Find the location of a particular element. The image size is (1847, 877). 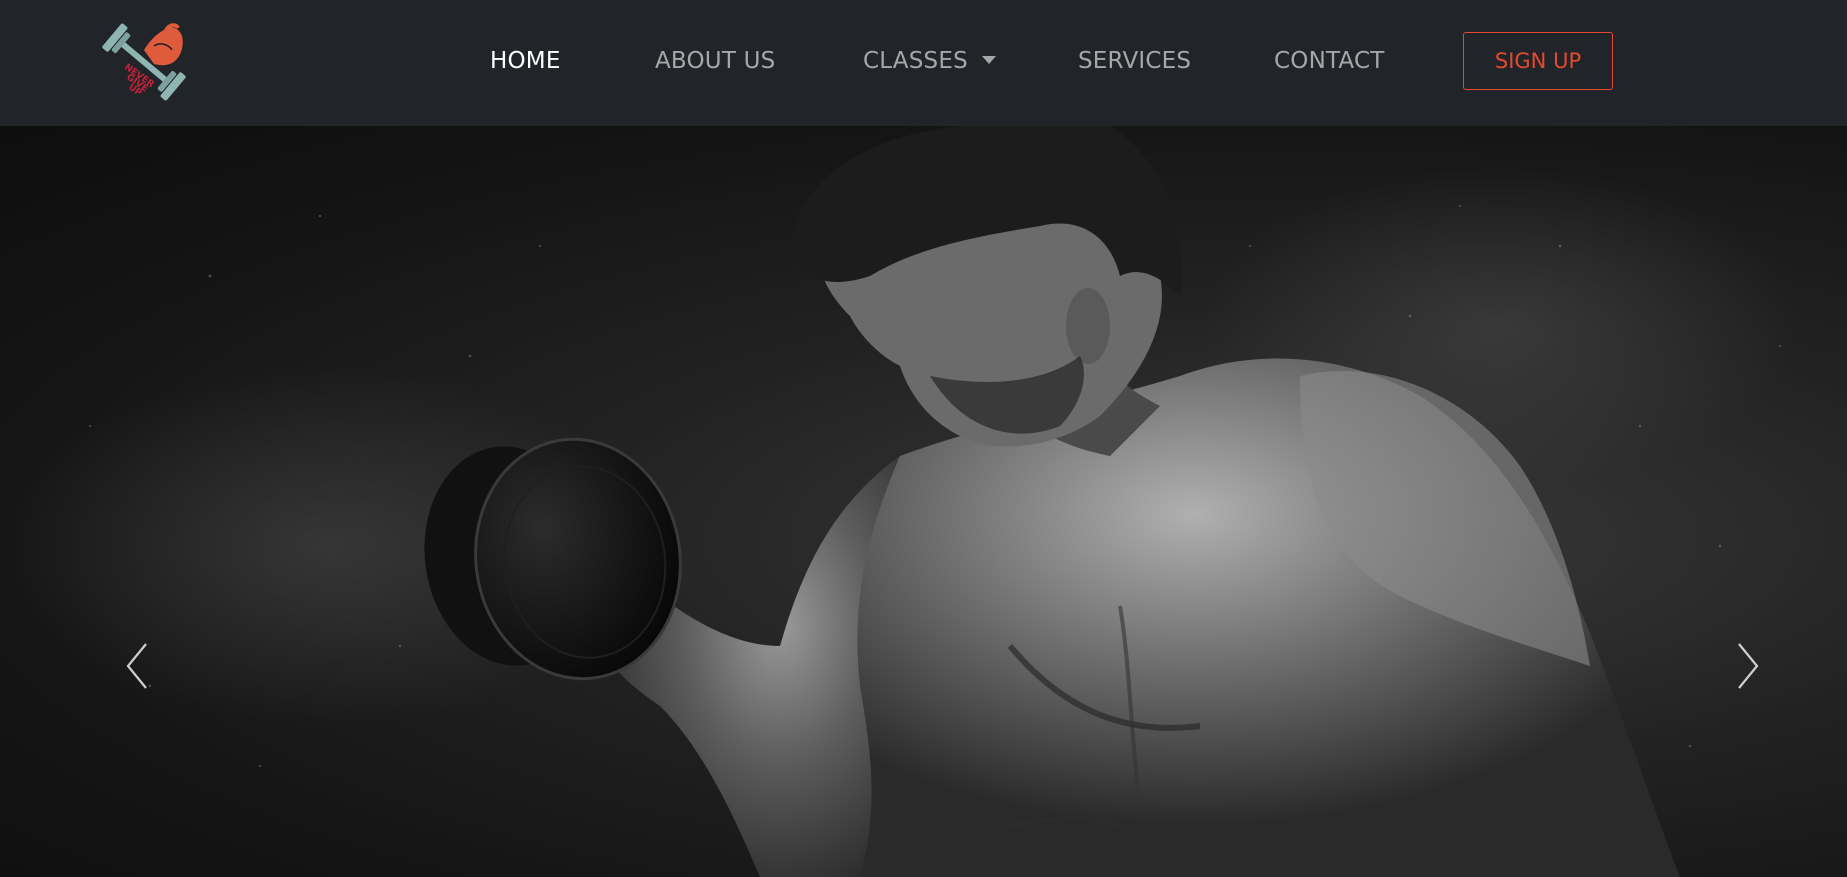

nav-contact: CONTACT is located at coordinates (1329, 61).